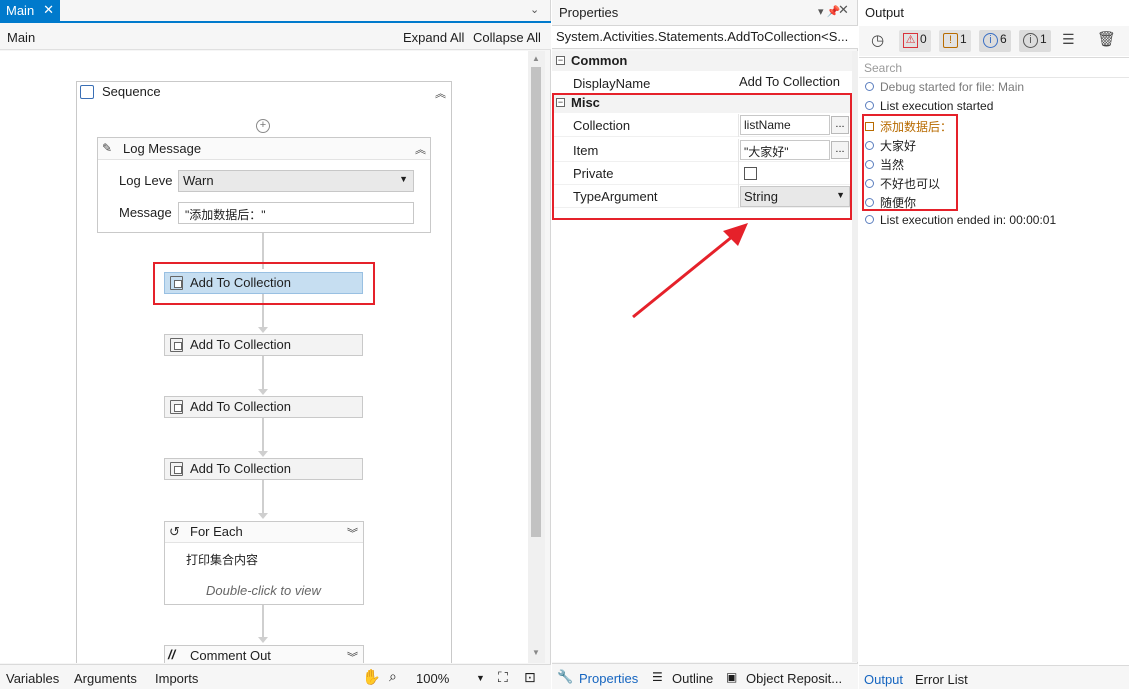 This screenshot has width=1129, height=689. I want to click on variables-tab: Variables, so click(32, 678).